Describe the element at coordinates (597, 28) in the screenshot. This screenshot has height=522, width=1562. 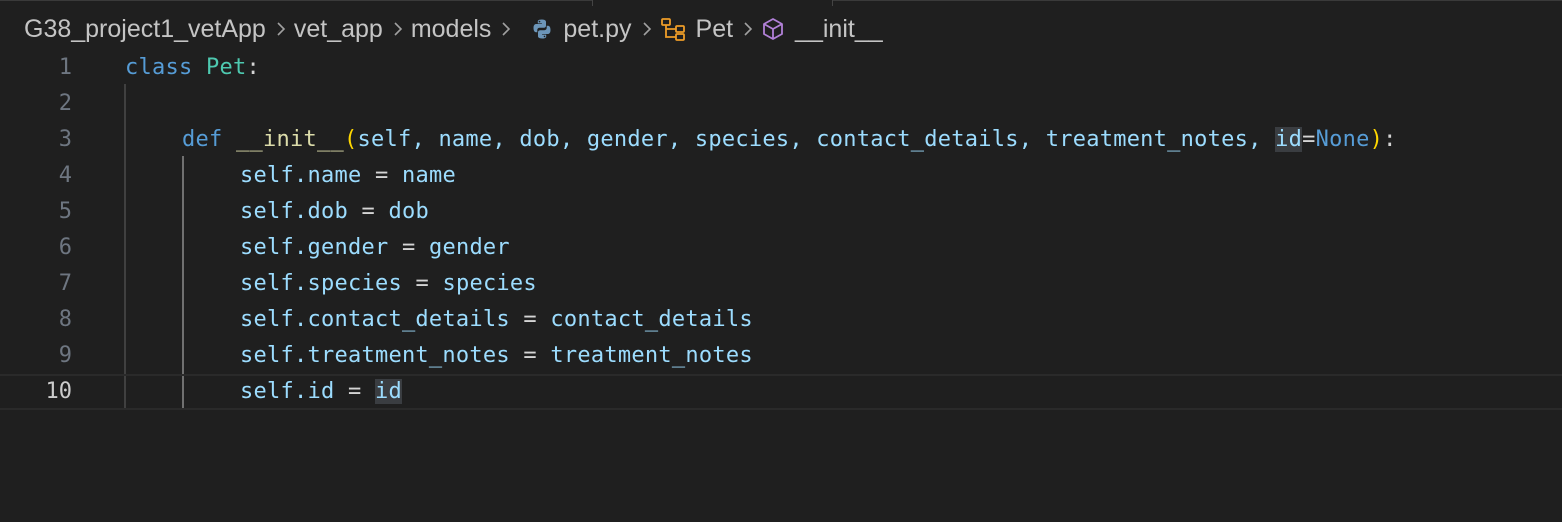
I see `breadcrumb-label: pet.py` at that location.